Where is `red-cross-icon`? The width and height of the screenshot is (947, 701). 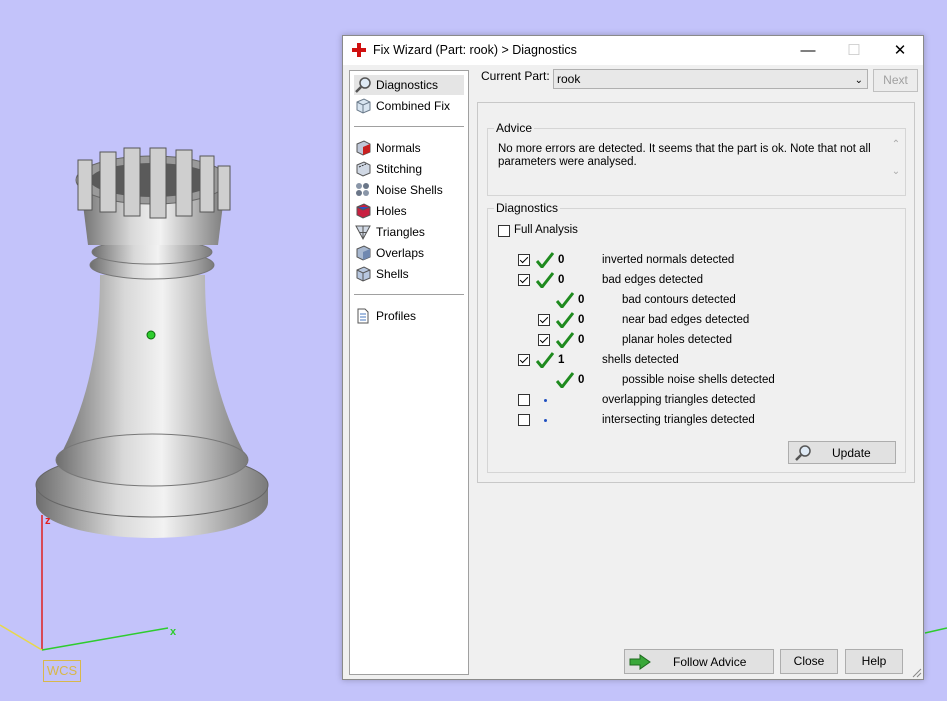 red-cross-icon is located at coordinates (359, 50).